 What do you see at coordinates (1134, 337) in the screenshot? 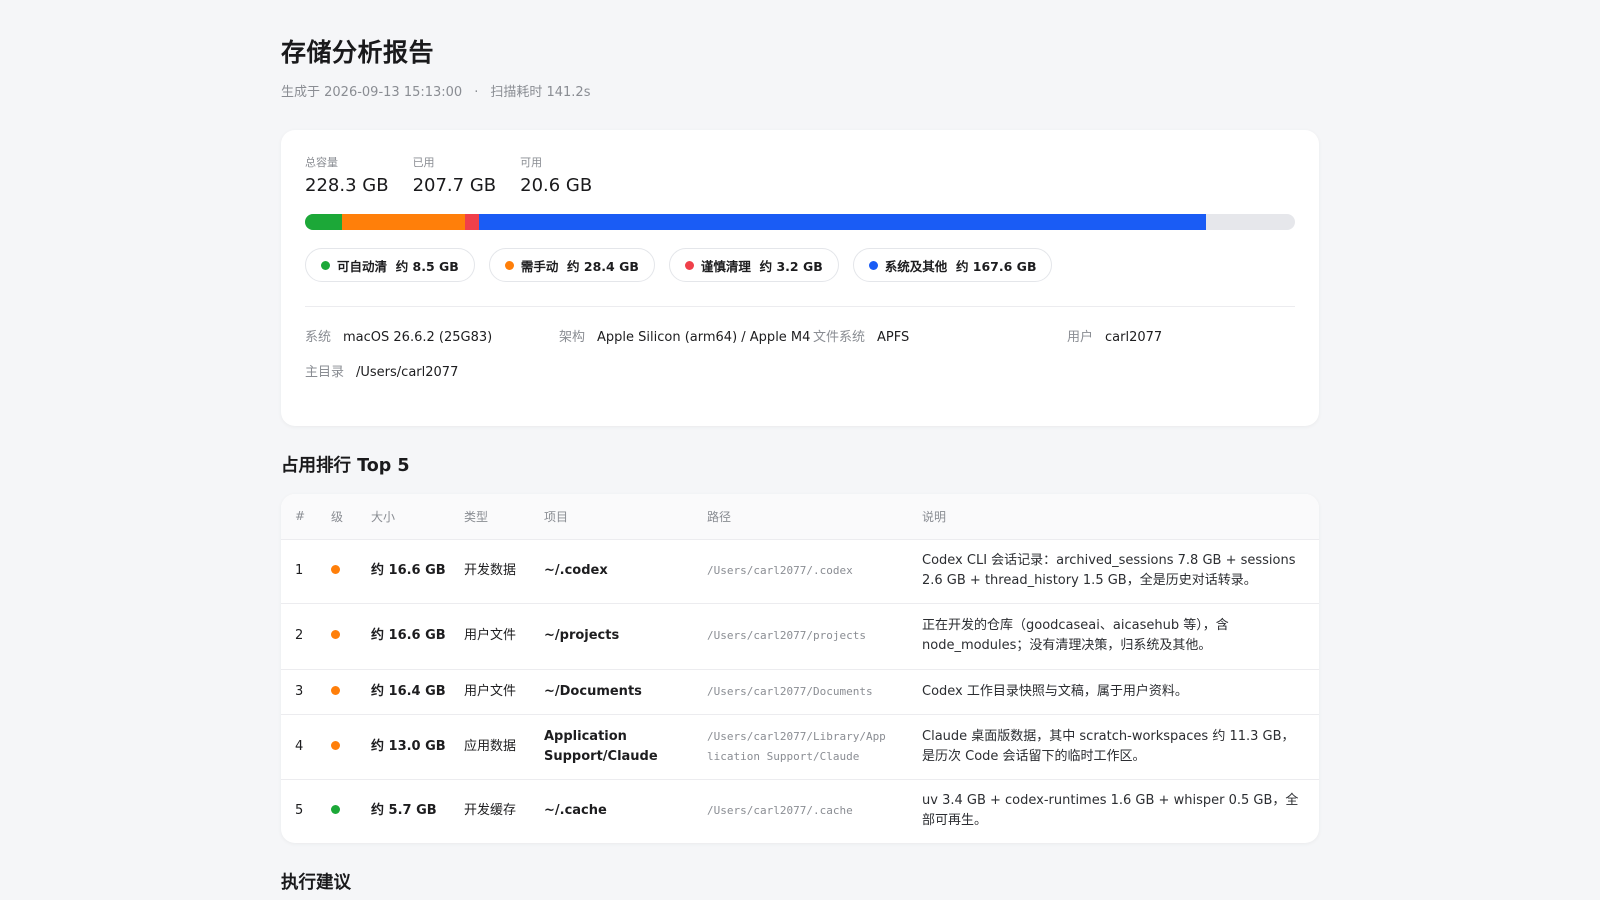
I see `sys-user-value: carl2077` at bounding box center [1134, 337].